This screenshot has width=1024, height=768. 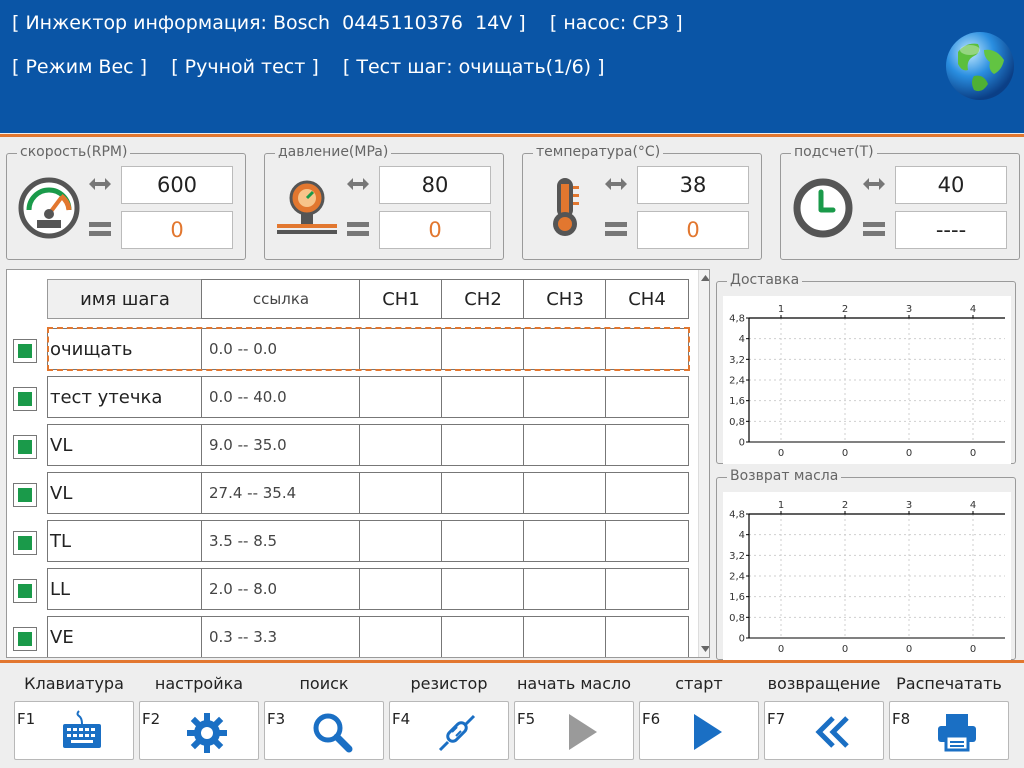 What do you see at coordinates (737, 618) in the screenshot?
I see `y-tick-label: 0,8` at bounding box center [737, 618].